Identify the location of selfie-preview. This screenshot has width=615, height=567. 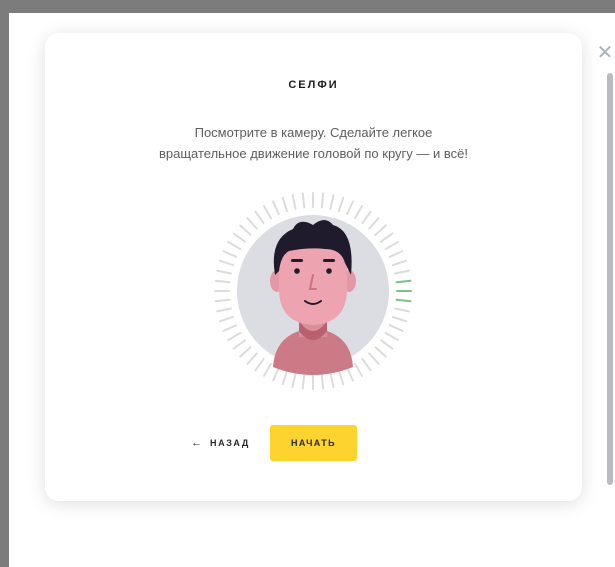
(313, 291).